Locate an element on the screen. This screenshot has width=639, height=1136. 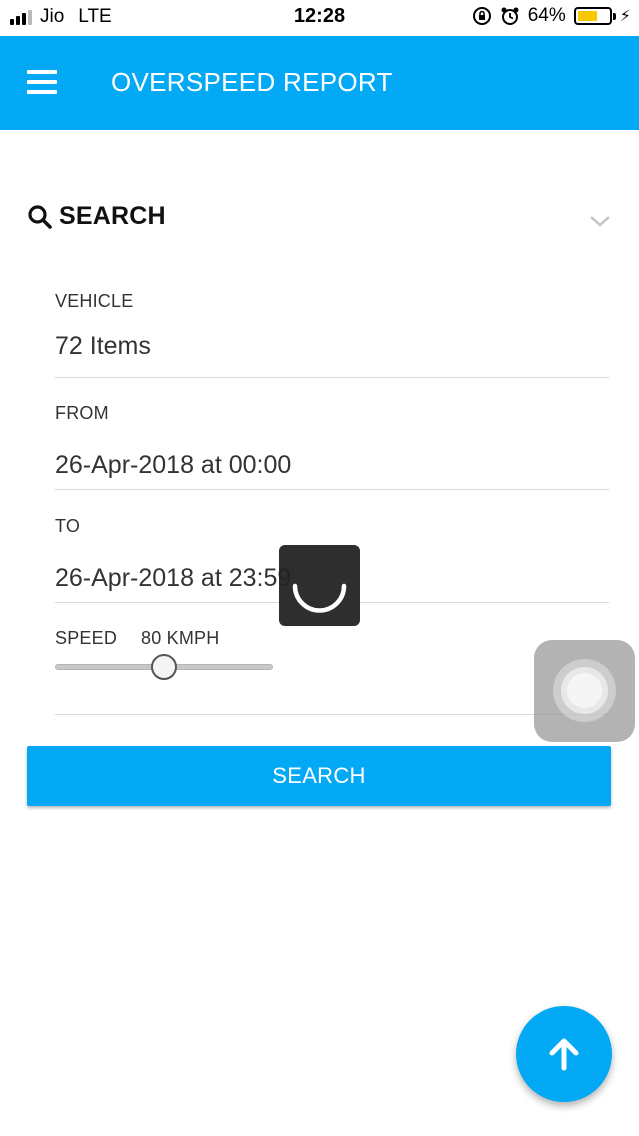
app-header: OVERSPEED REPORT is located at coordinates (319, 83).